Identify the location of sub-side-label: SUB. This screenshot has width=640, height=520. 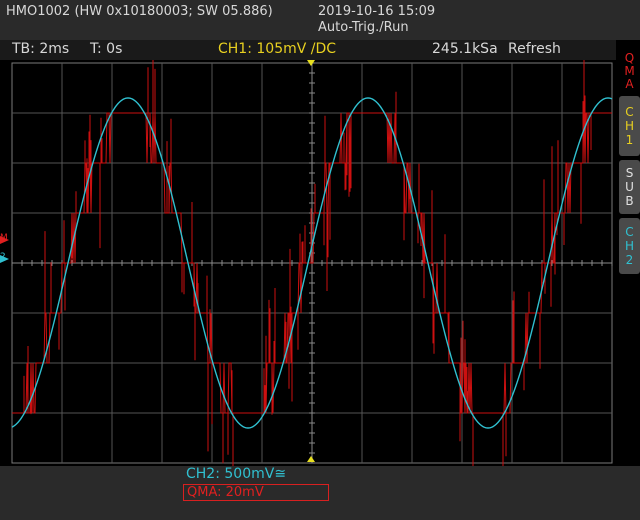
(629, 187).